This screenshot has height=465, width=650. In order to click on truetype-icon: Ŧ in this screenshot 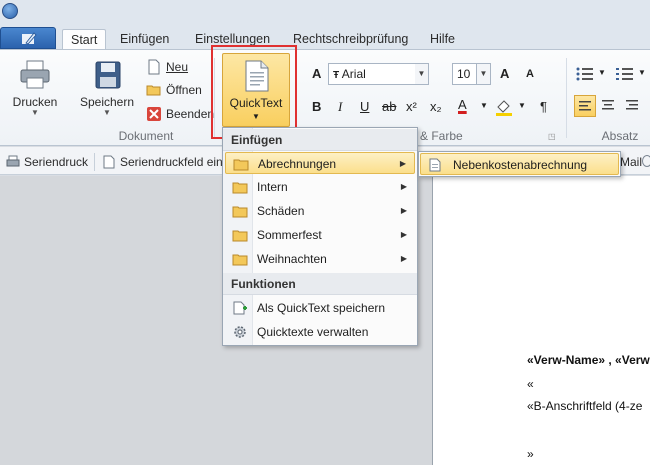, I will do `click(336, 75)`.